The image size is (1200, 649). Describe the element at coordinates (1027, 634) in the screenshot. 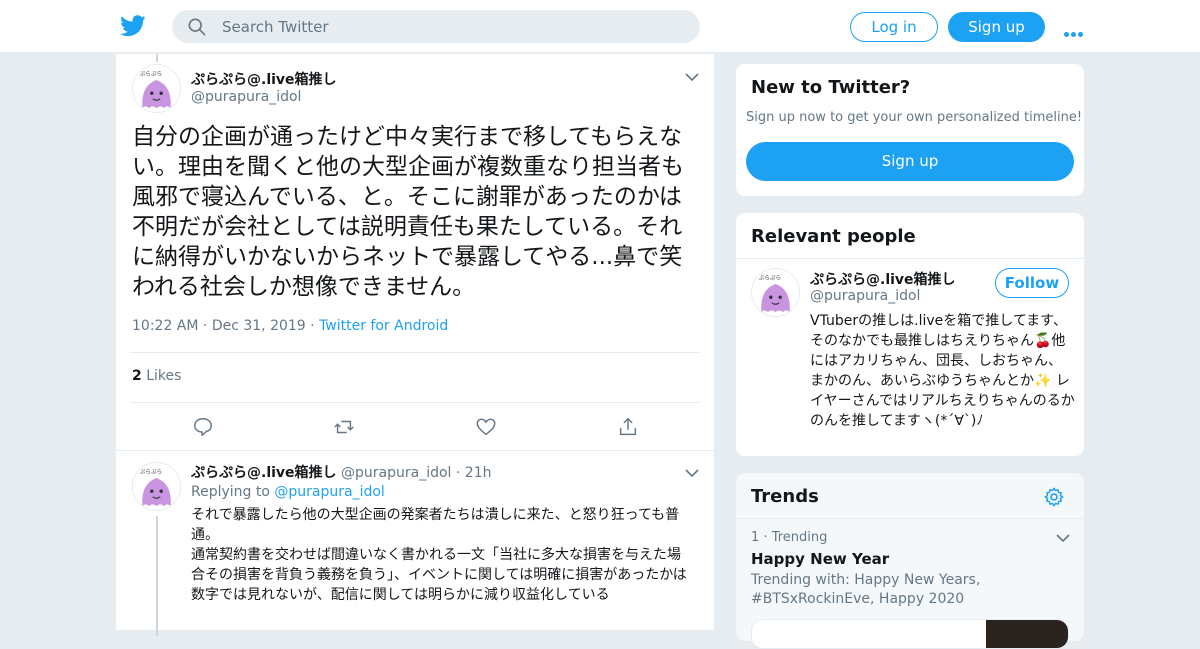

I see `trend-thumbnail` at that location.